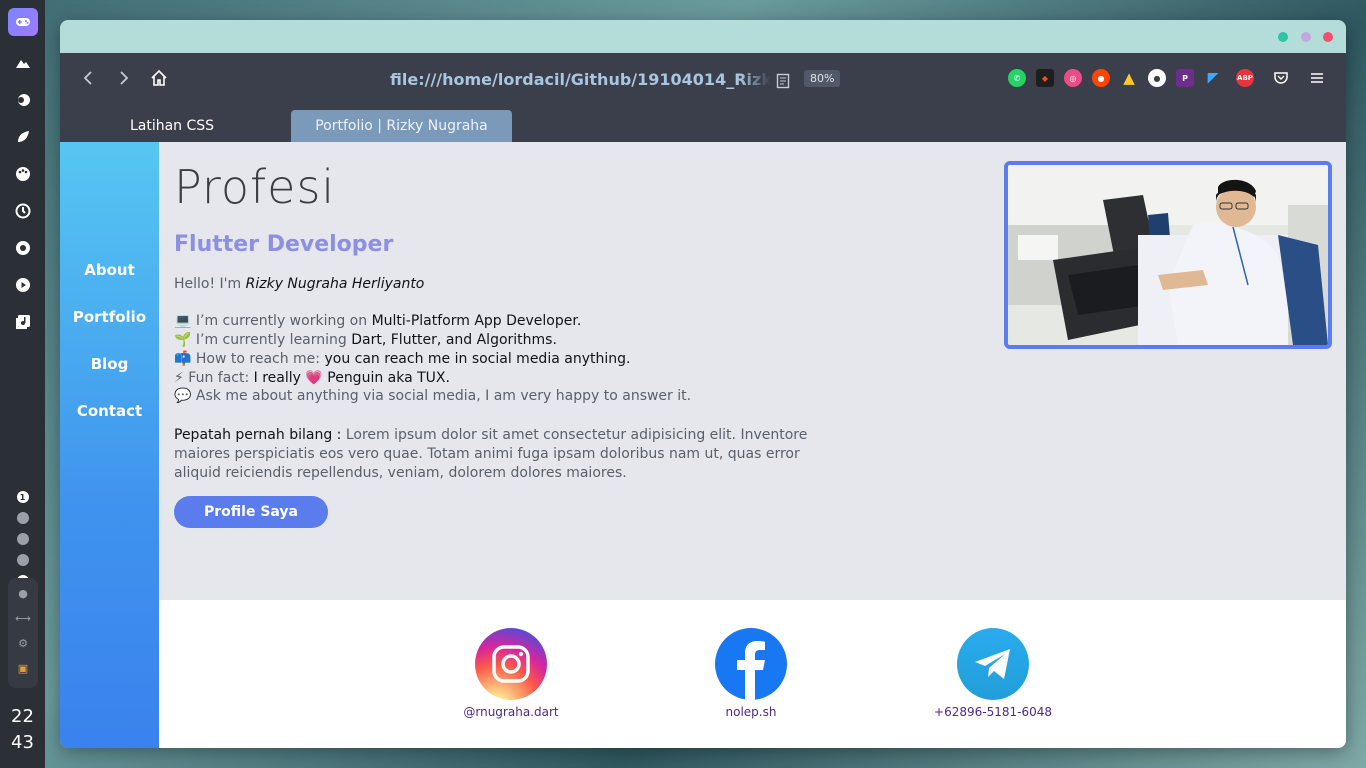  What do you see at coordinates (335, 284) in the screenshot?
I see `greeting-name: Rizky Nugraha Herliyanto` at bounding box center [335, 284].